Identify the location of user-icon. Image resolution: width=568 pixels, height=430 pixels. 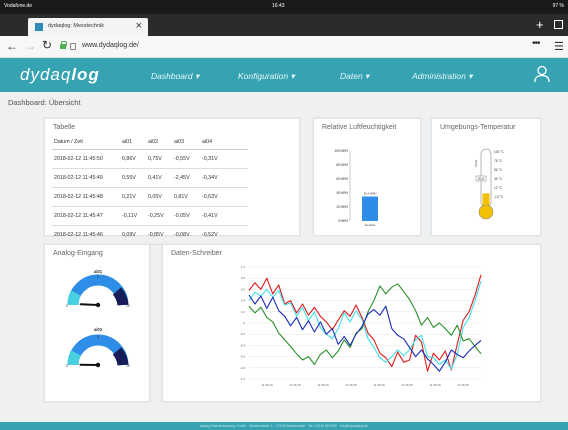
(542, 74).